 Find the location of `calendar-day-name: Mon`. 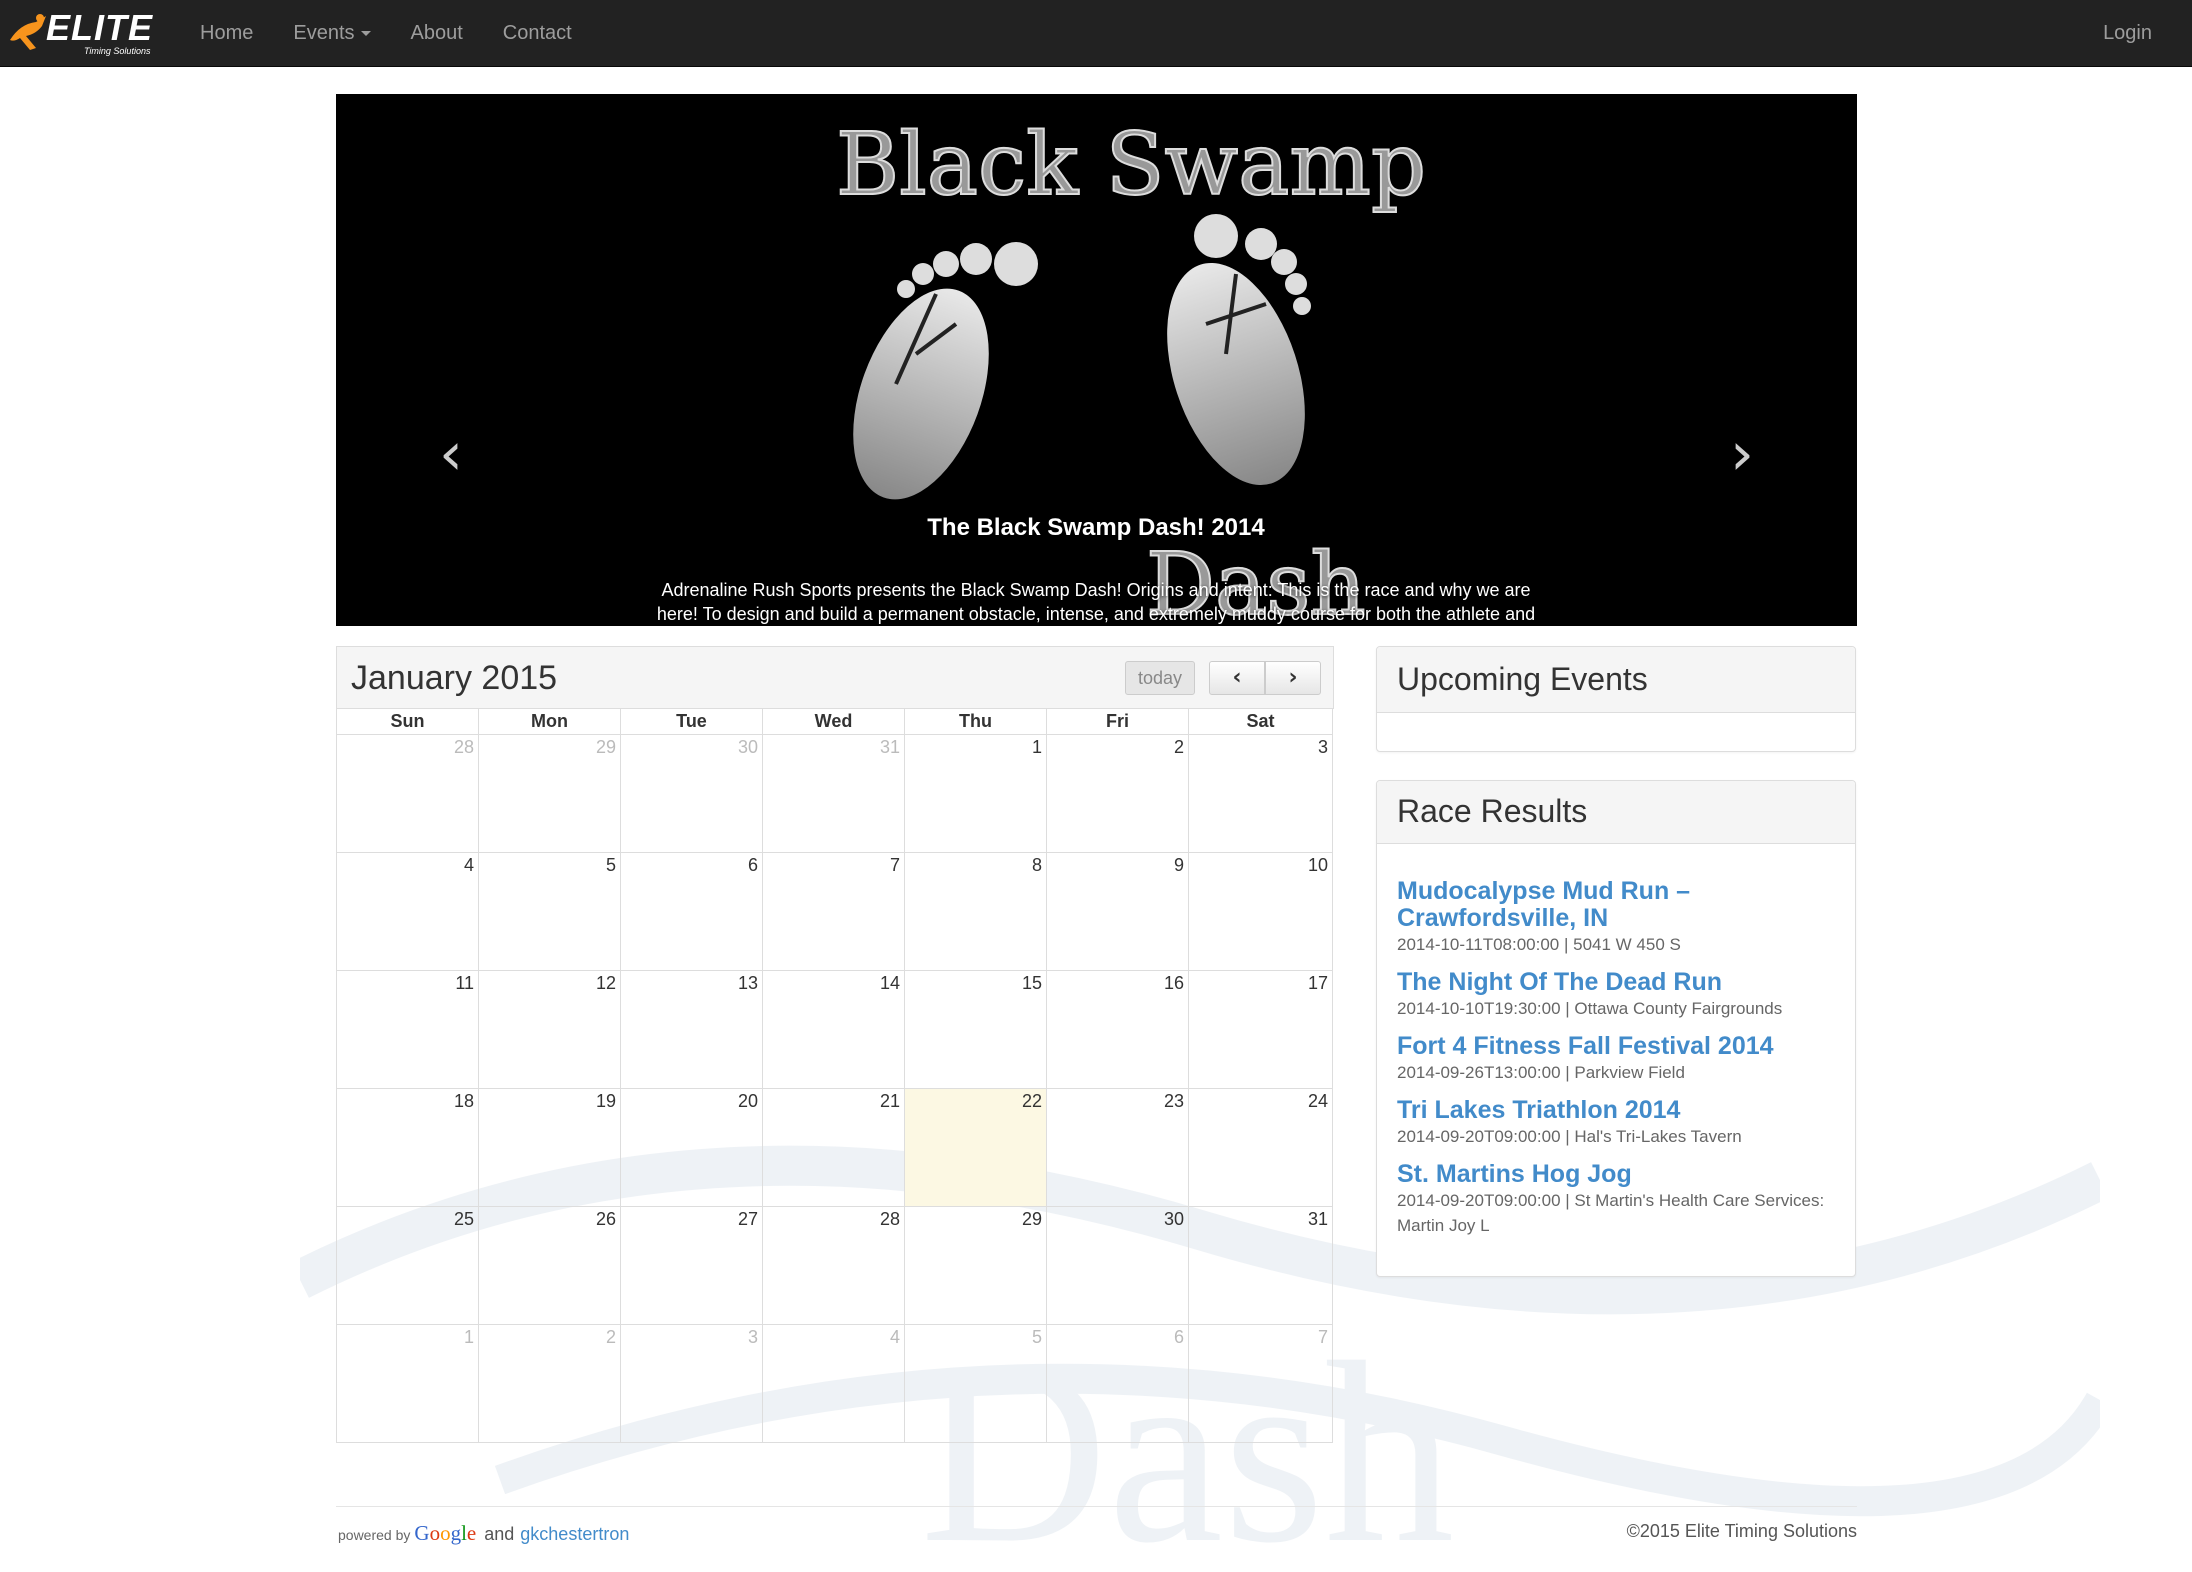

calendar-day-name: Mon is located at coordinates (550, 722).